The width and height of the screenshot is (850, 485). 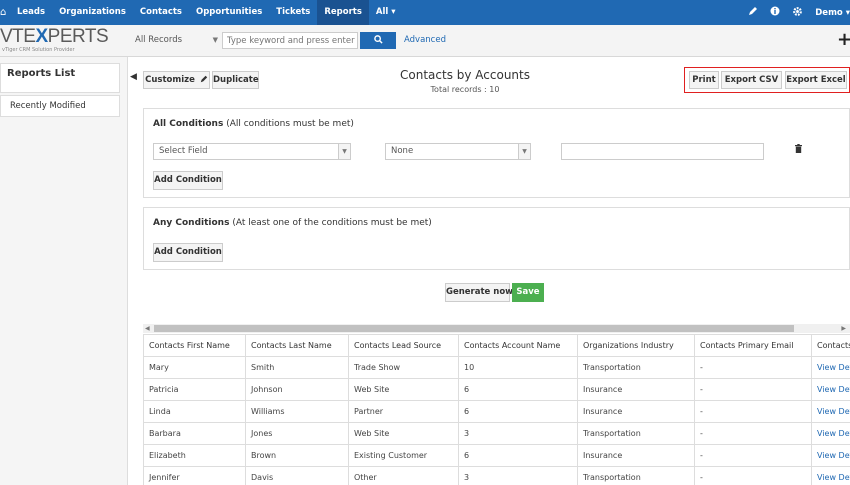 What do you see at coordinates (54, 41) in the screenshot?
I see `company-logo: VTEXPERTS vTiger CRM Solution Provider` at bounding box center [54, 41].